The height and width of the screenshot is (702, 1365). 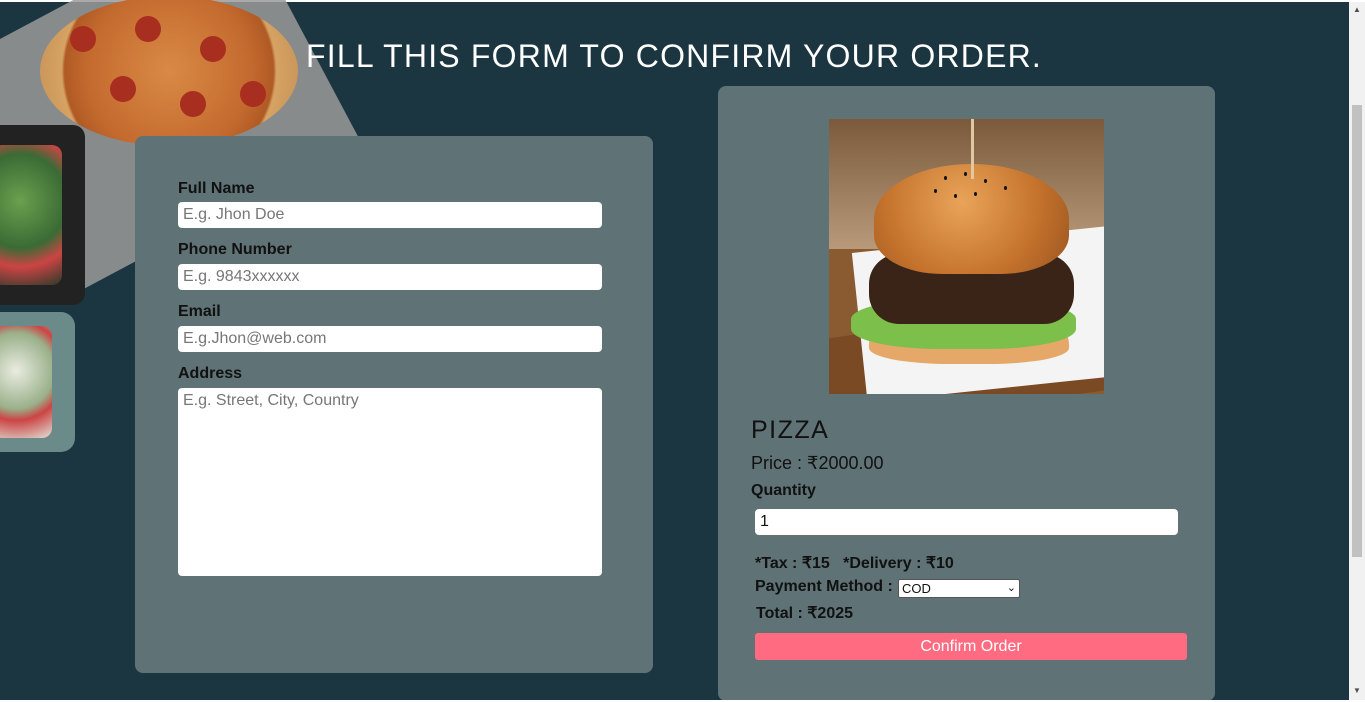 I want to click on top-bun, so click(x=971, y=219).